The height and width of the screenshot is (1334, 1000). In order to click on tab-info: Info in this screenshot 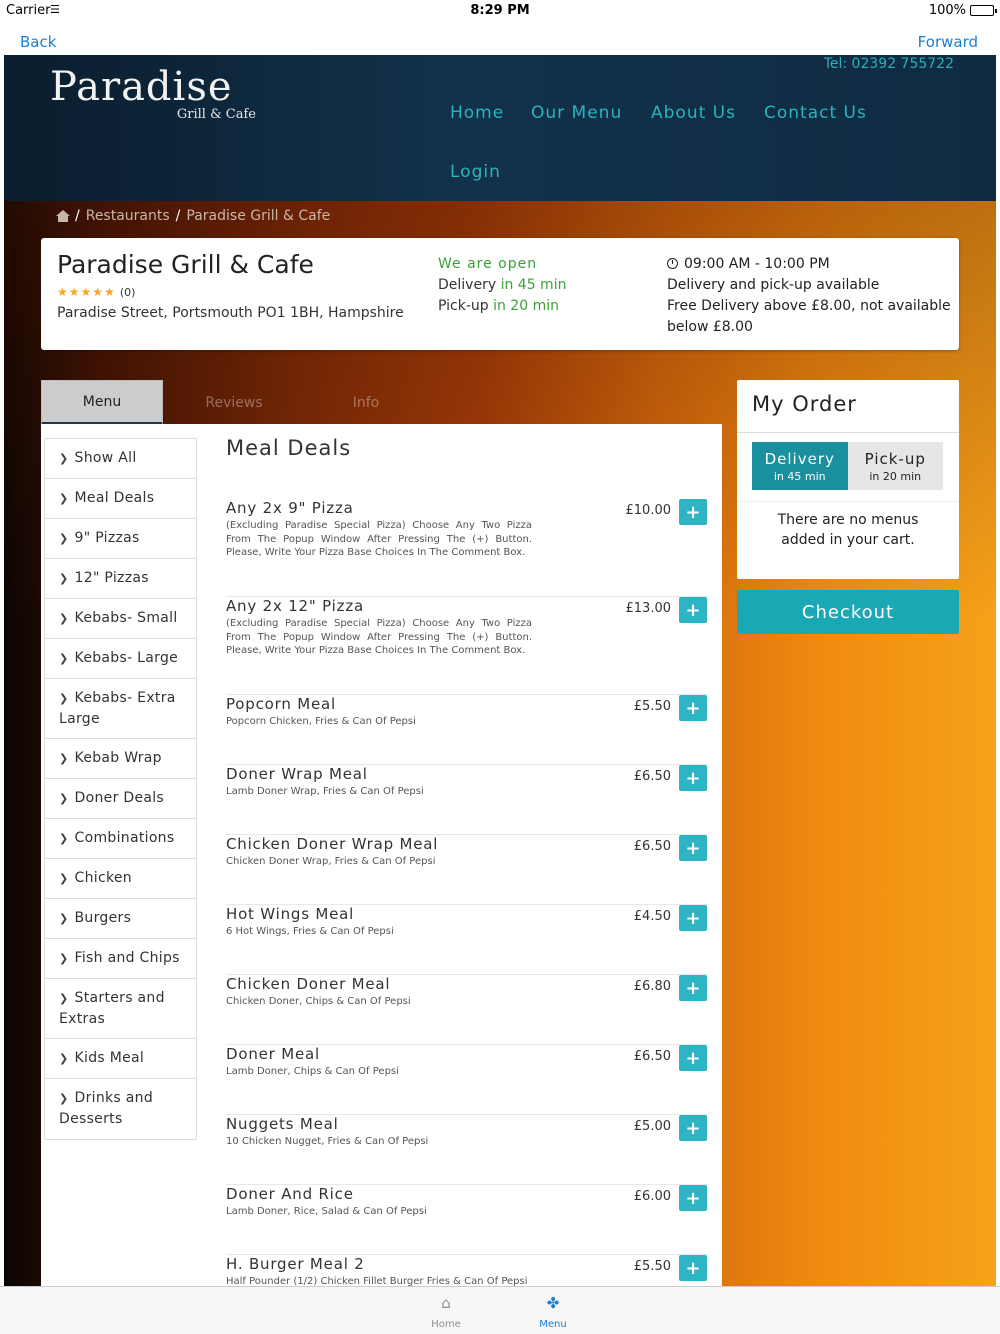, I will do `click(366, 403)`.